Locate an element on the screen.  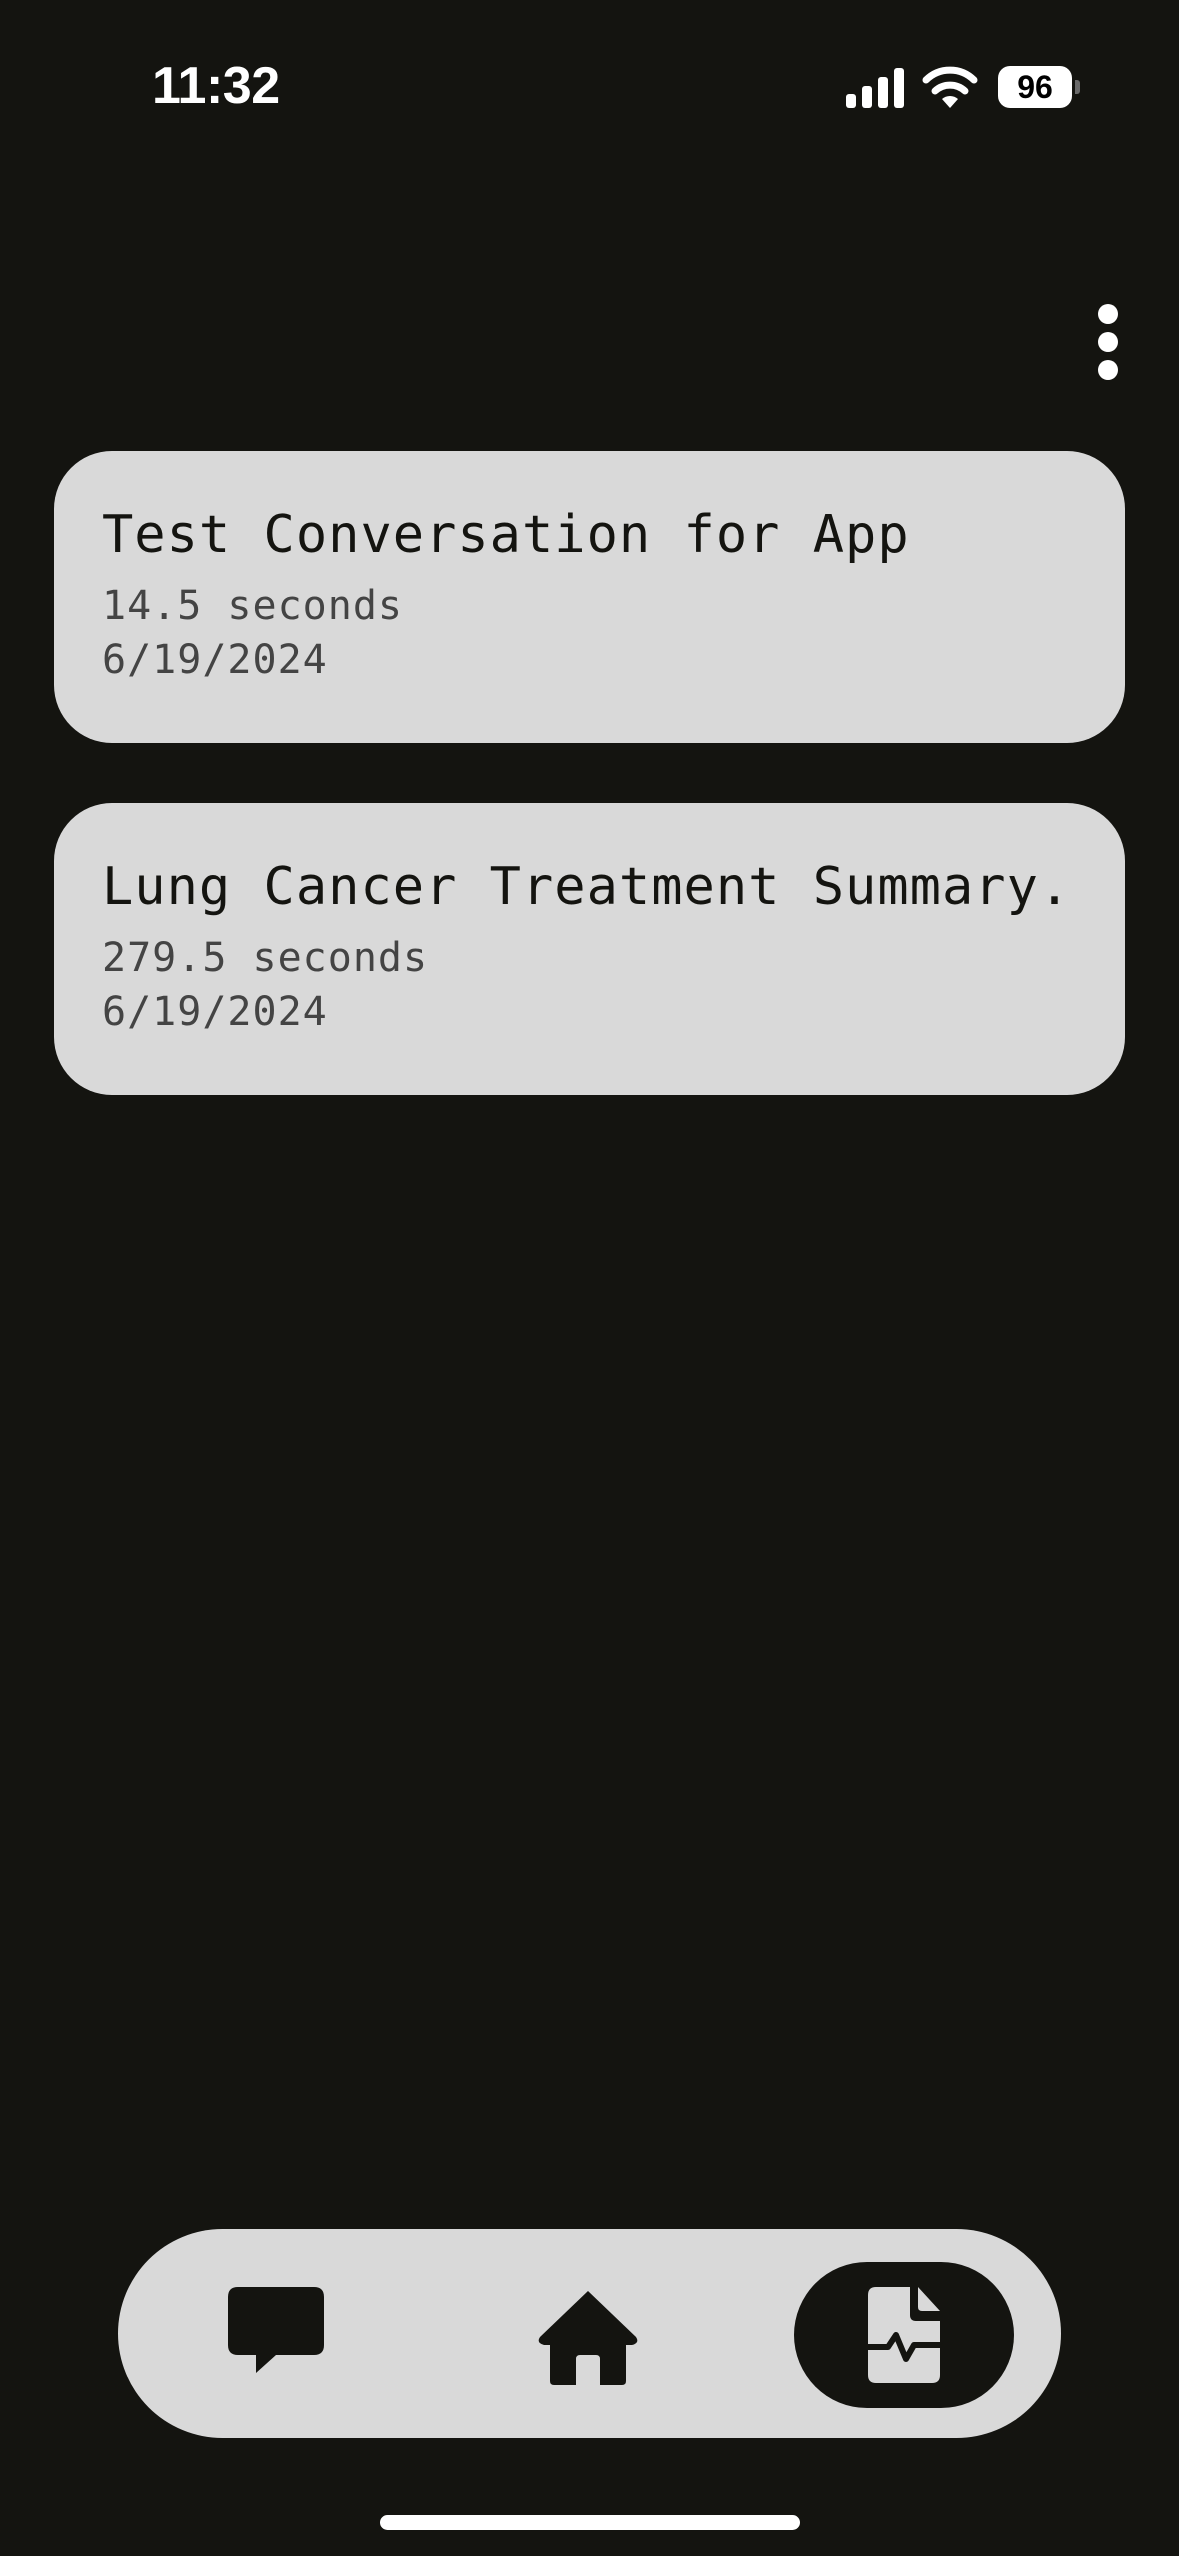
battery-tip is located at coordinates (1077, 87).